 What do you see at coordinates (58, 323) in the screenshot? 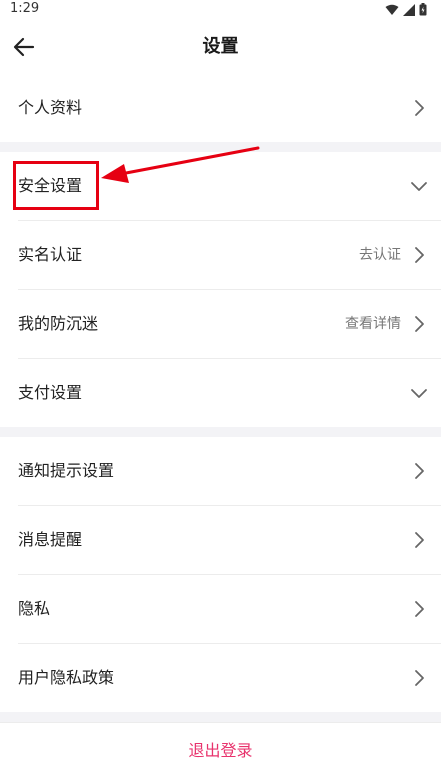
I see `settings-row-label: 我的防沉迷` at bounding box center [58, 323].